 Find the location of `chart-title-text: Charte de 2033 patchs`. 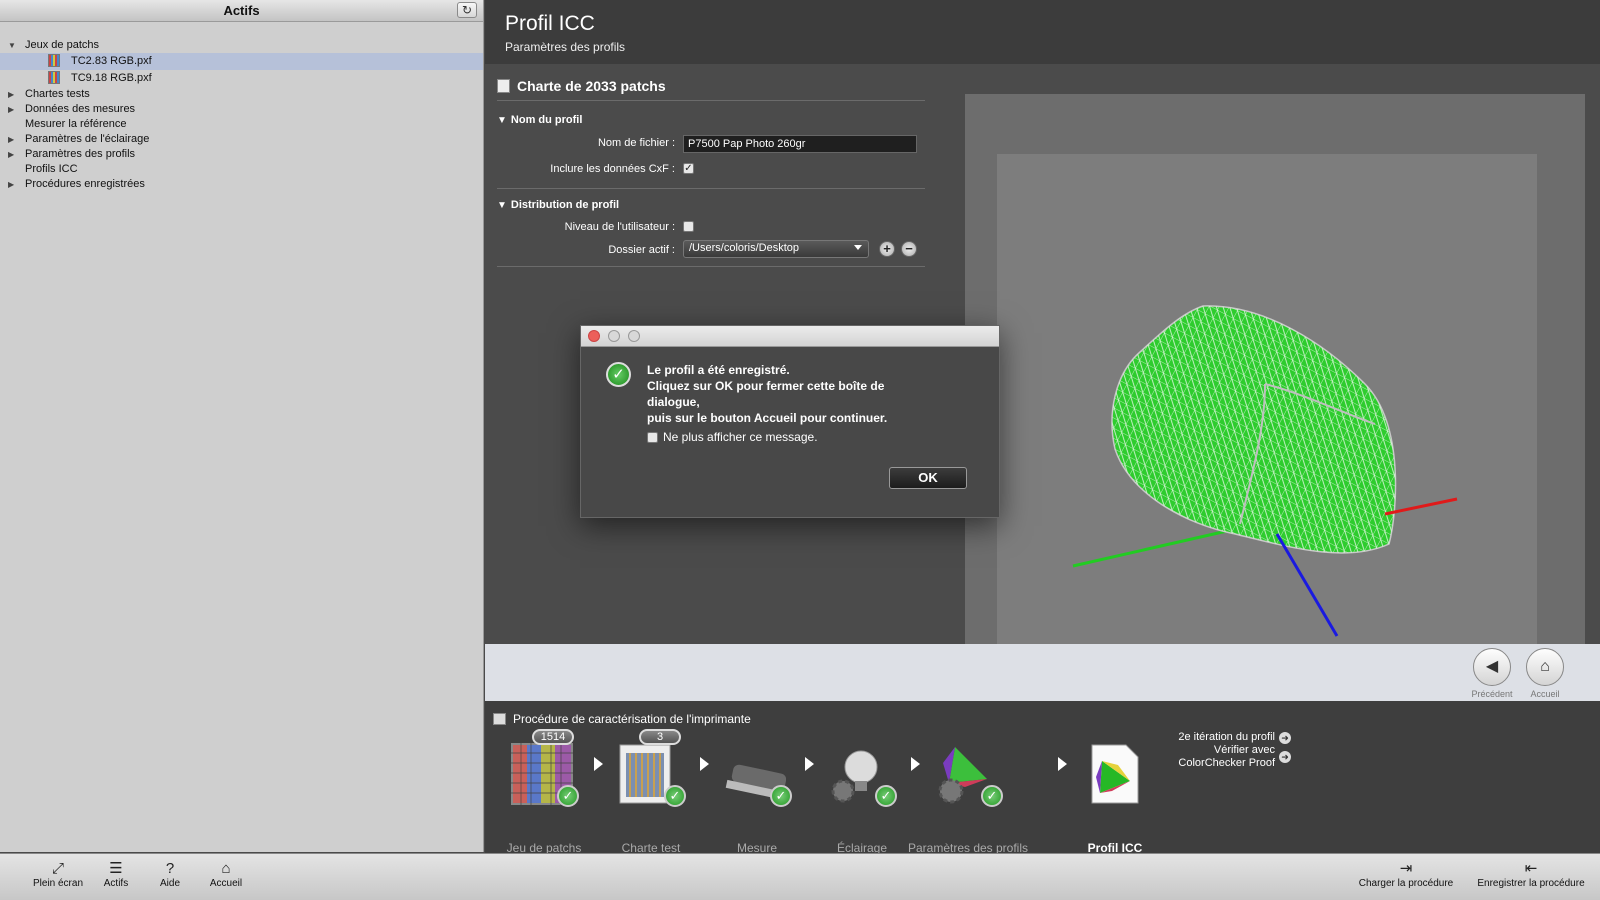

chart-title-text: Charte de 2033 patchs is located at coordinates (591, 86).